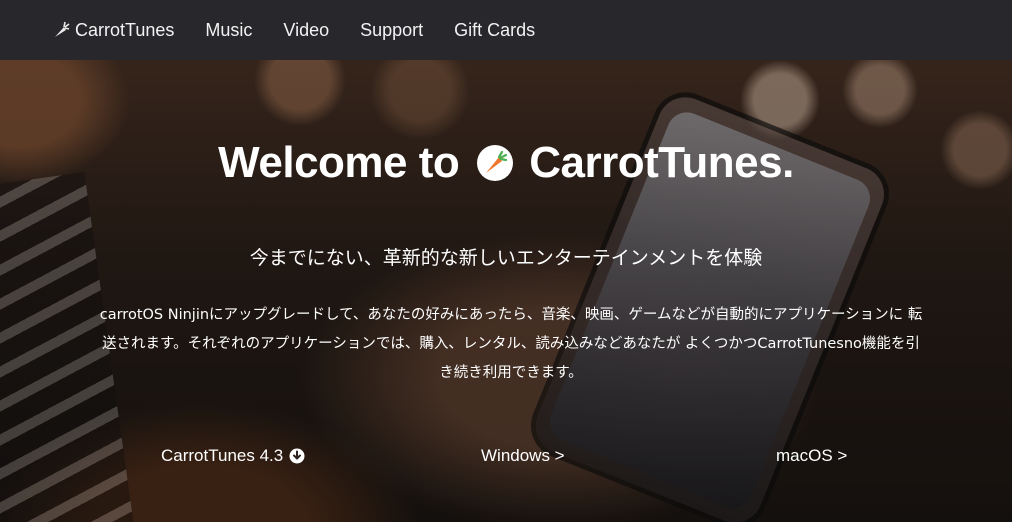  Describe the element at coordinates (811, 456) in the screenshot. I see `download-macos-link: macOS >` at that location.